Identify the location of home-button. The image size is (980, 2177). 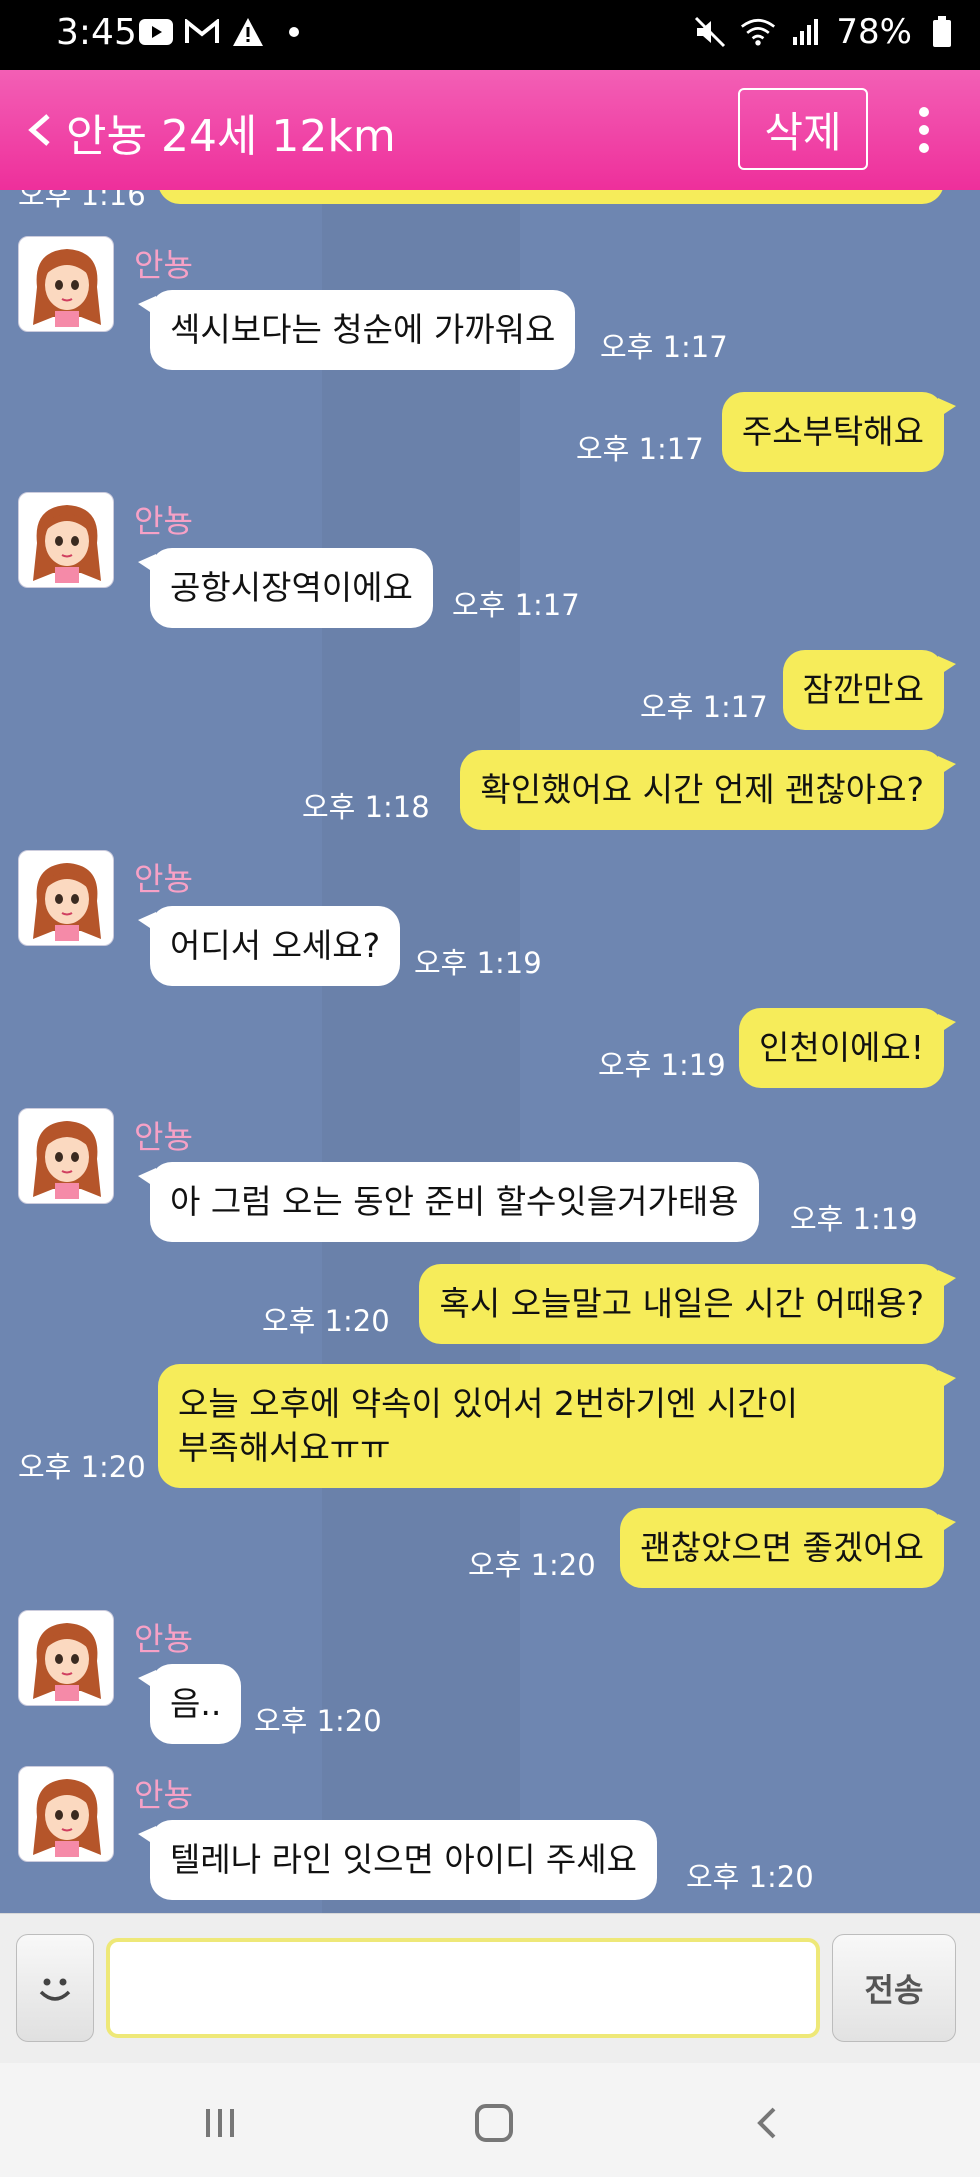
(494, 2123).